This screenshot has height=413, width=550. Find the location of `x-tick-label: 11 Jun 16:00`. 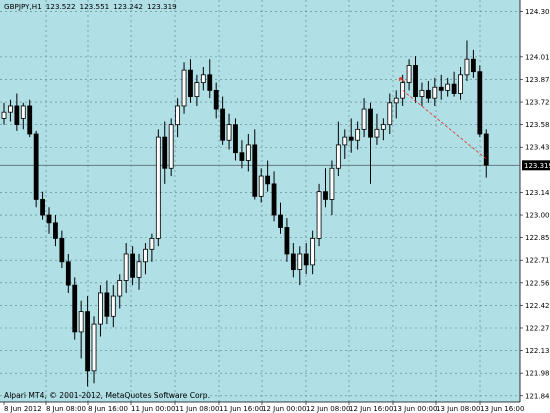

x-tick-label: 11 Jun 16:00 is located at coordinates (241, 409).